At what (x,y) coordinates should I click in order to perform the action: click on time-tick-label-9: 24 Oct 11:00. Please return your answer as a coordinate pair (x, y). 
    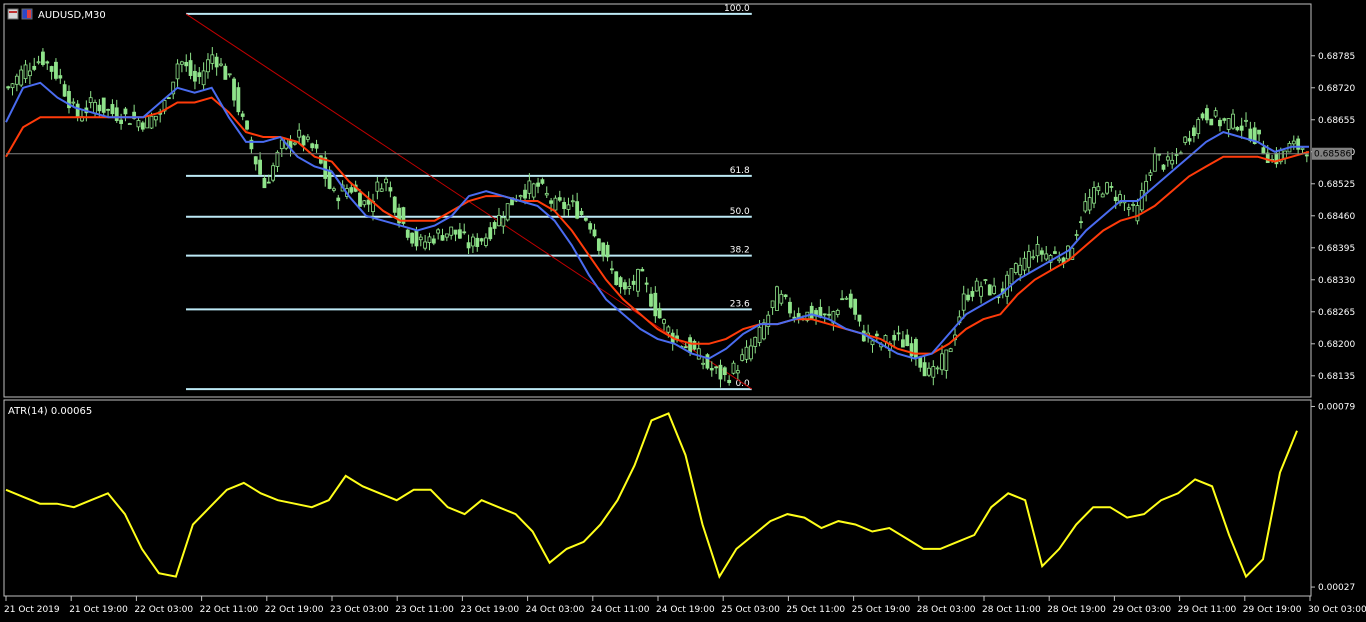
    Looking at the image, I should click on (620, 610).